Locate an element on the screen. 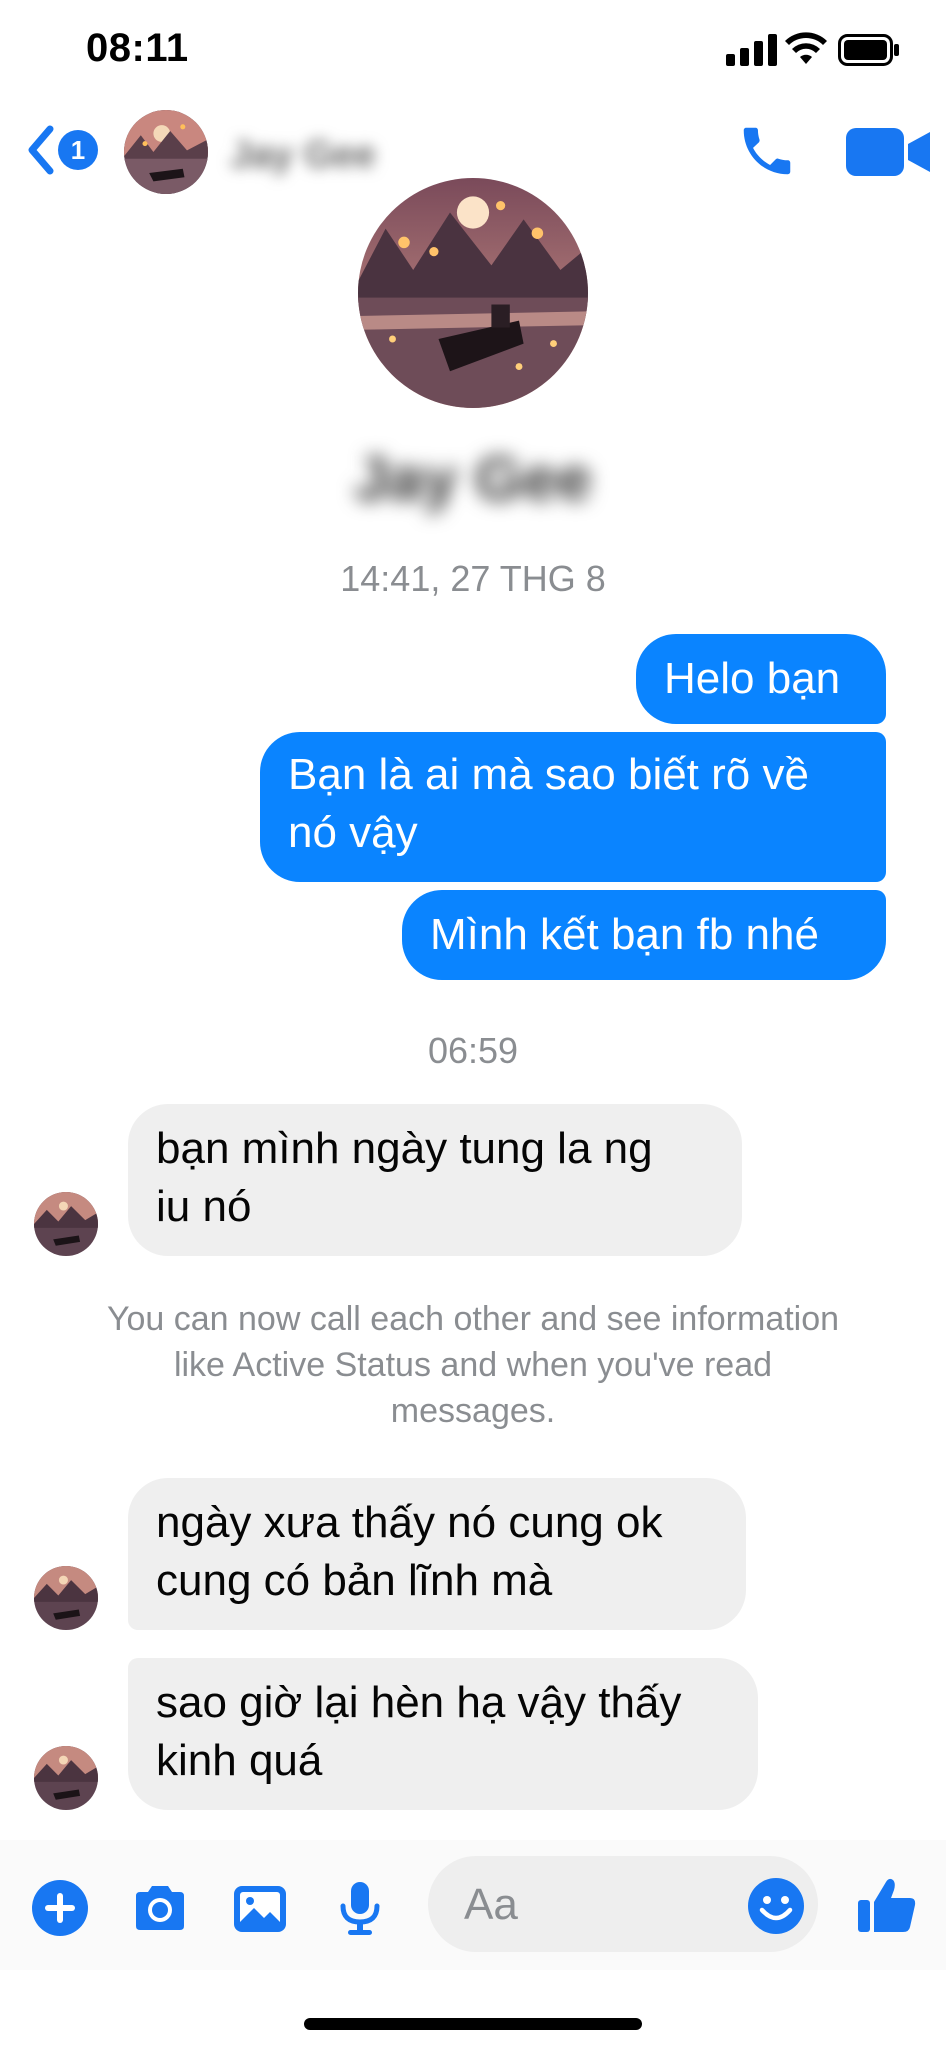  system-notice-line: like Active Status and when you've read is located at coordinates (473, 1365).